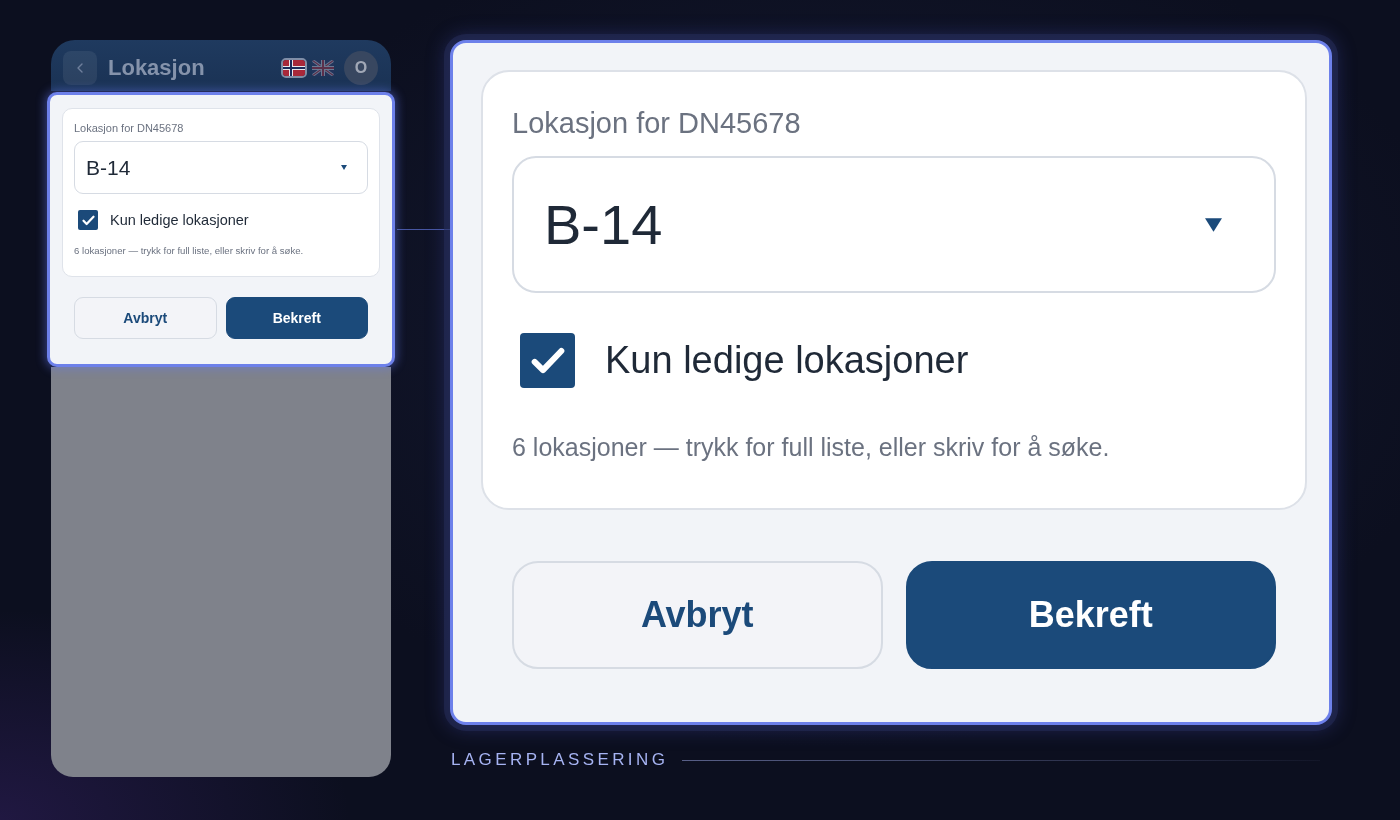  I want to click on avatar: O, so click(361, 68).